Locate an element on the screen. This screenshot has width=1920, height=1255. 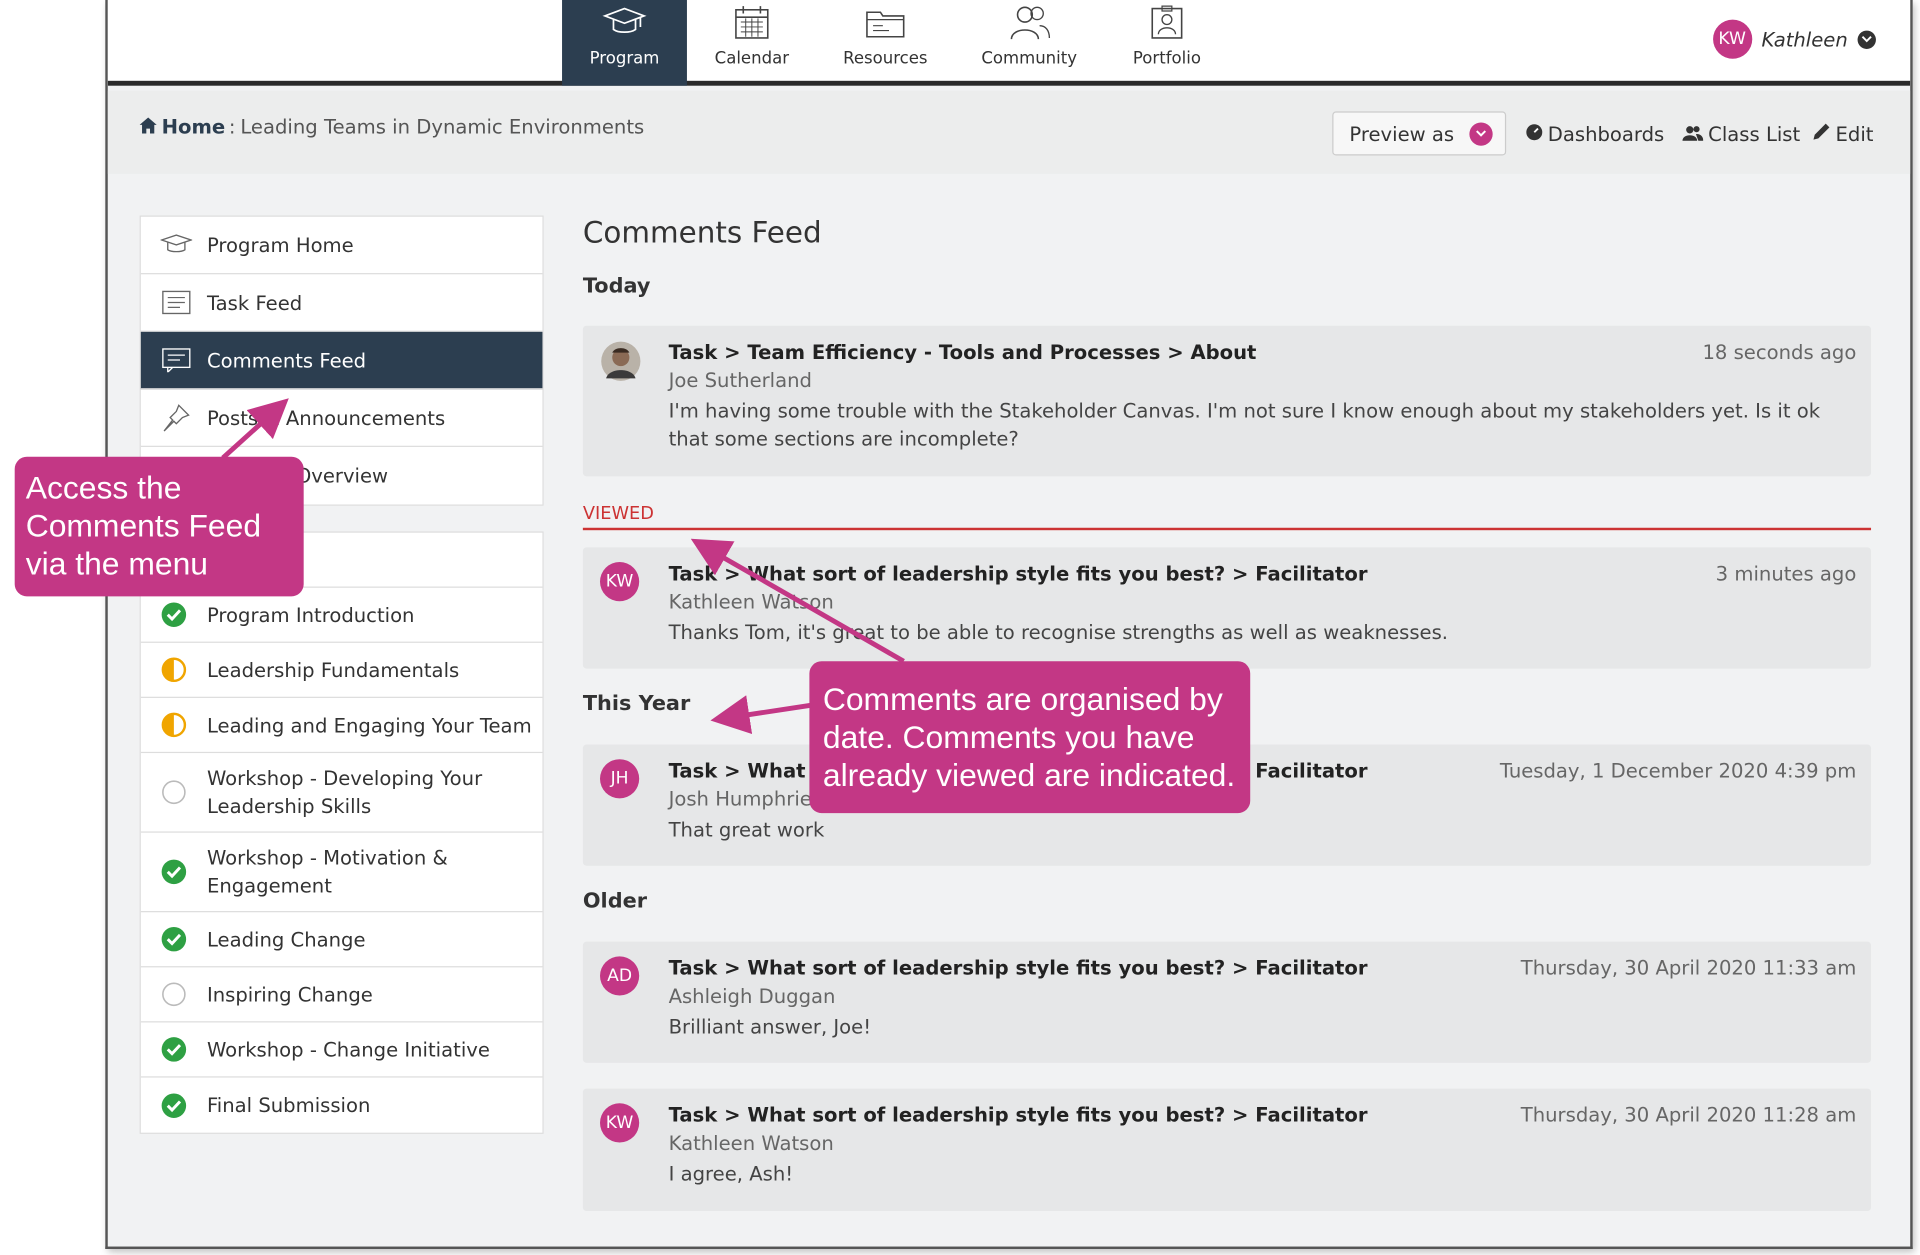
callout-line: Access the is located at coordinates (103, 487).